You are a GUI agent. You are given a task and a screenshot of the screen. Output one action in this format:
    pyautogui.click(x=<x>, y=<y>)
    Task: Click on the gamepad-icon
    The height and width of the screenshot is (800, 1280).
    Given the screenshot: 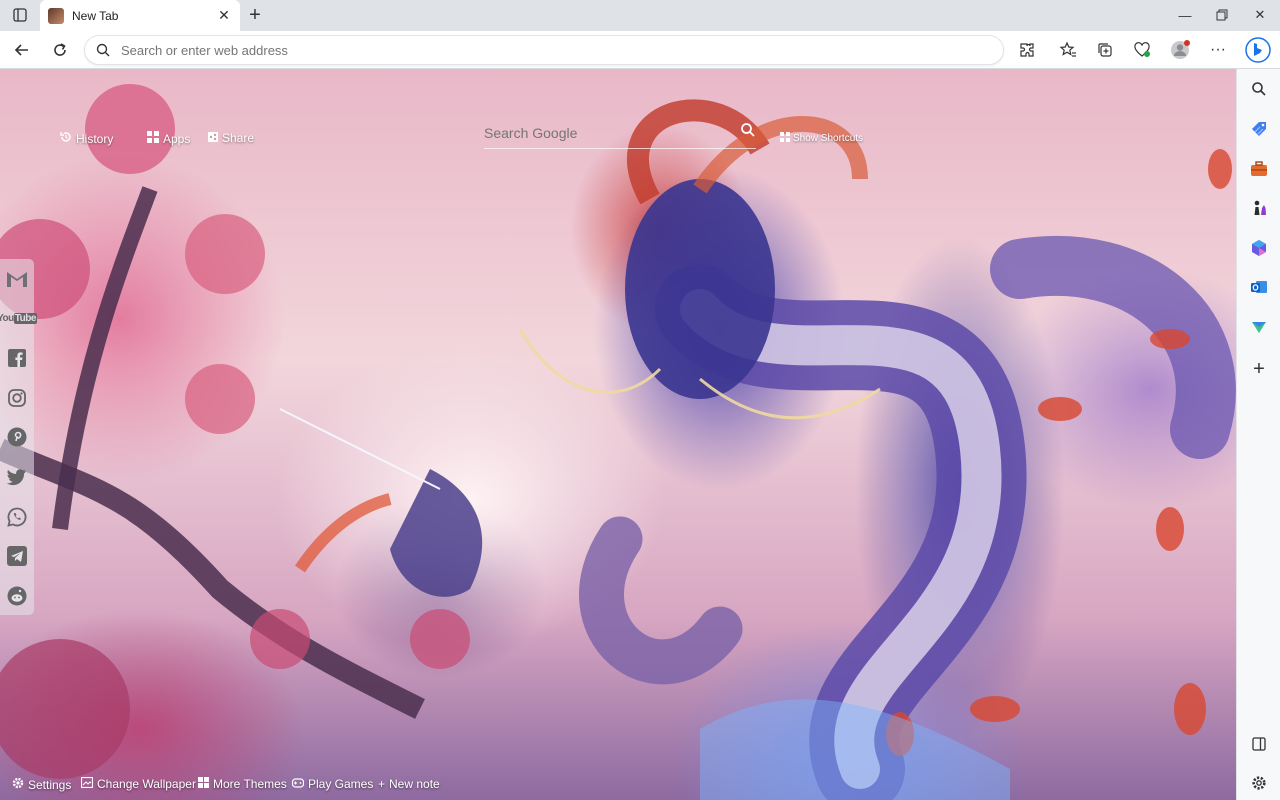 What is the action you would take?
    pyautogui.click(x=298, y=784)
    